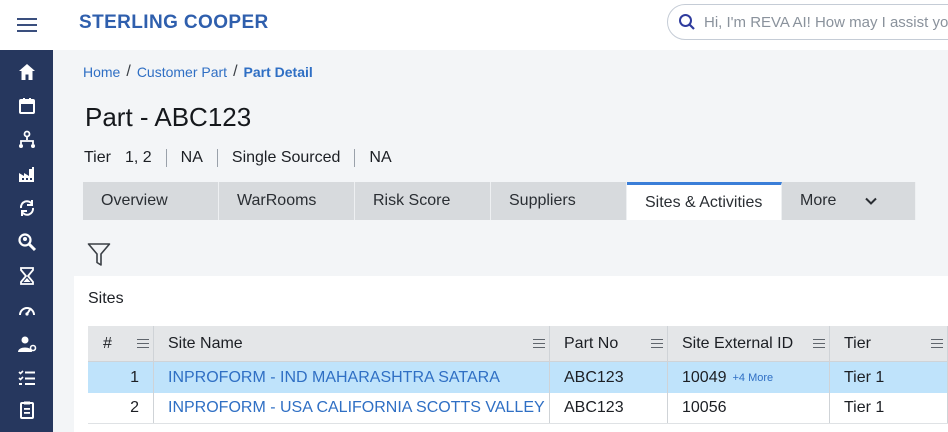 This screenshot has height=432, width=948. Describe the element at coordinates (121, 377) in the screenshot. I see `row-index: 1` at that location.